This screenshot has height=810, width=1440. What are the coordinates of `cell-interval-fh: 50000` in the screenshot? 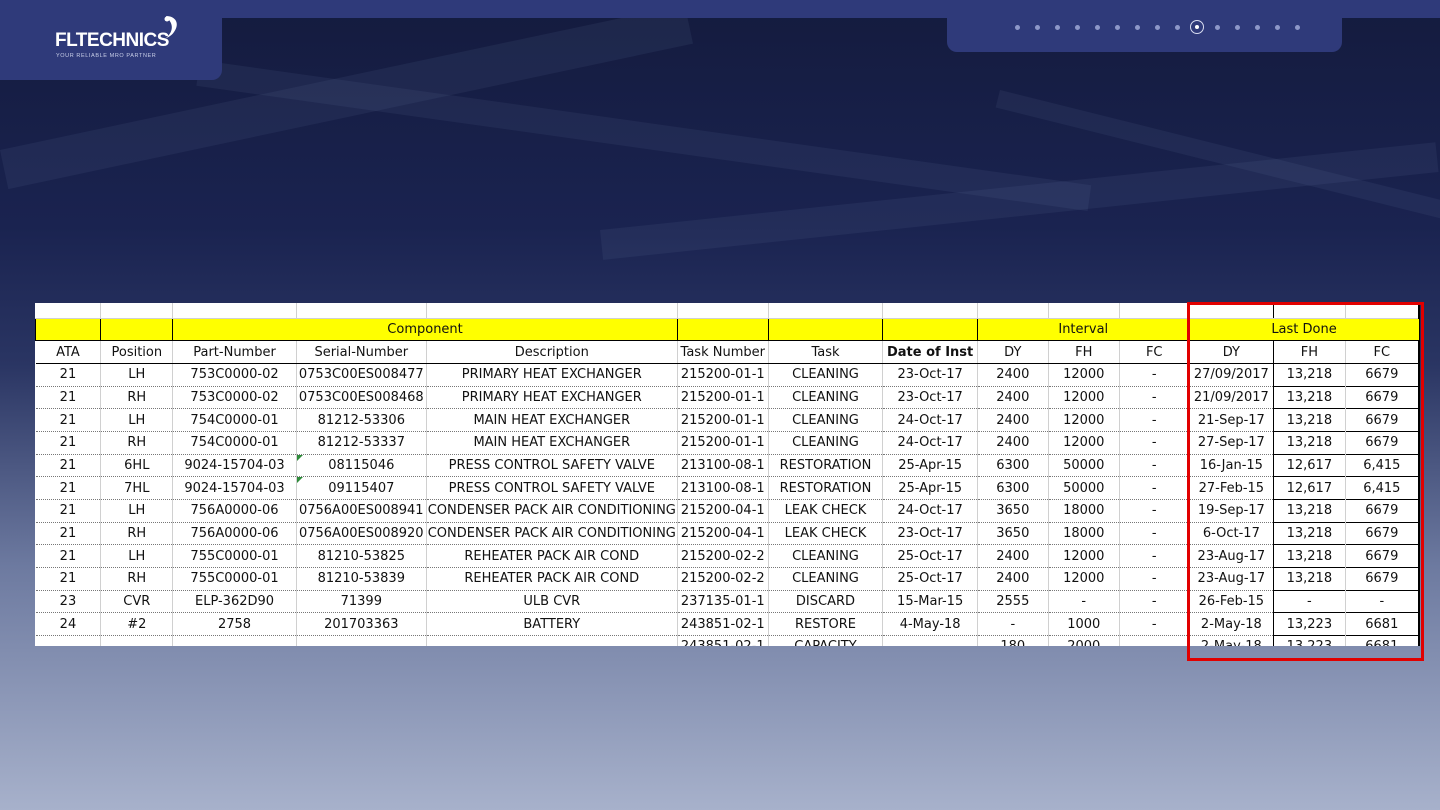 It's located at (1084, 466).